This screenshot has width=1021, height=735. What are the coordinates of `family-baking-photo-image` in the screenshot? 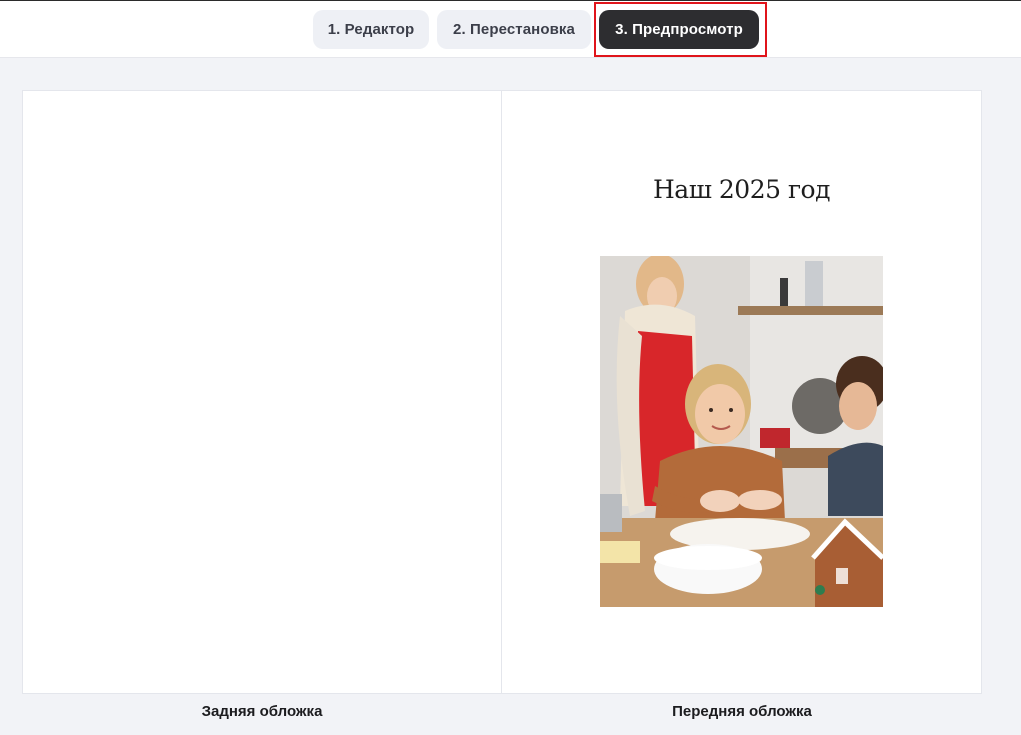 It's located at (741, 431).